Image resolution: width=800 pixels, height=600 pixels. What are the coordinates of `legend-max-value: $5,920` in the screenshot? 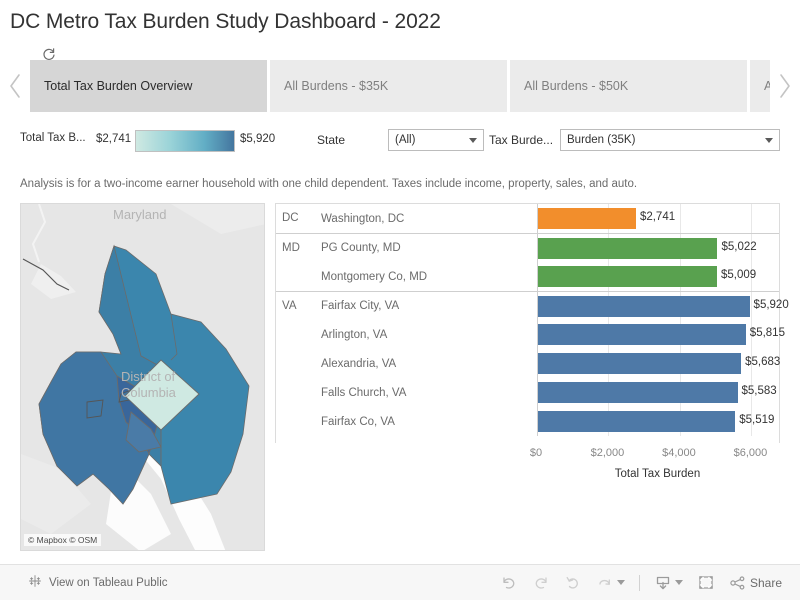 It's located at (258, 139).